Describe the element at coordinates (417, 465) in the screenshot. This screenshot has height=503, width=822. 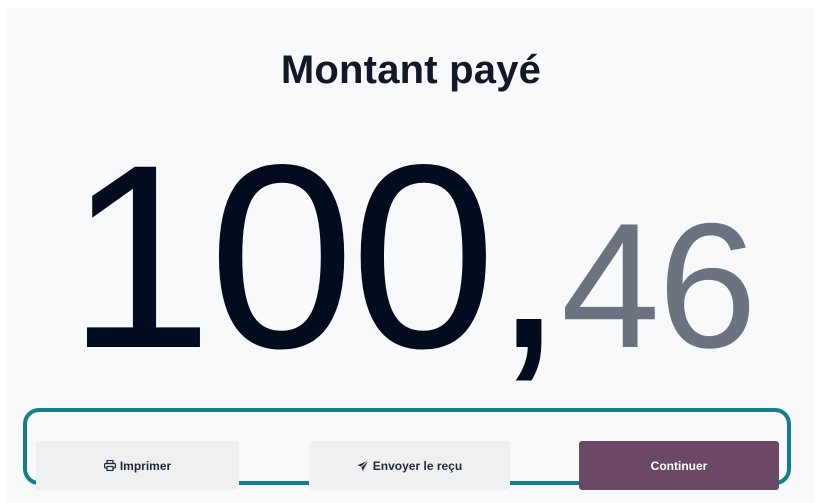
I see `send-receipt-button-label: Envoyer le reçu` at that location.